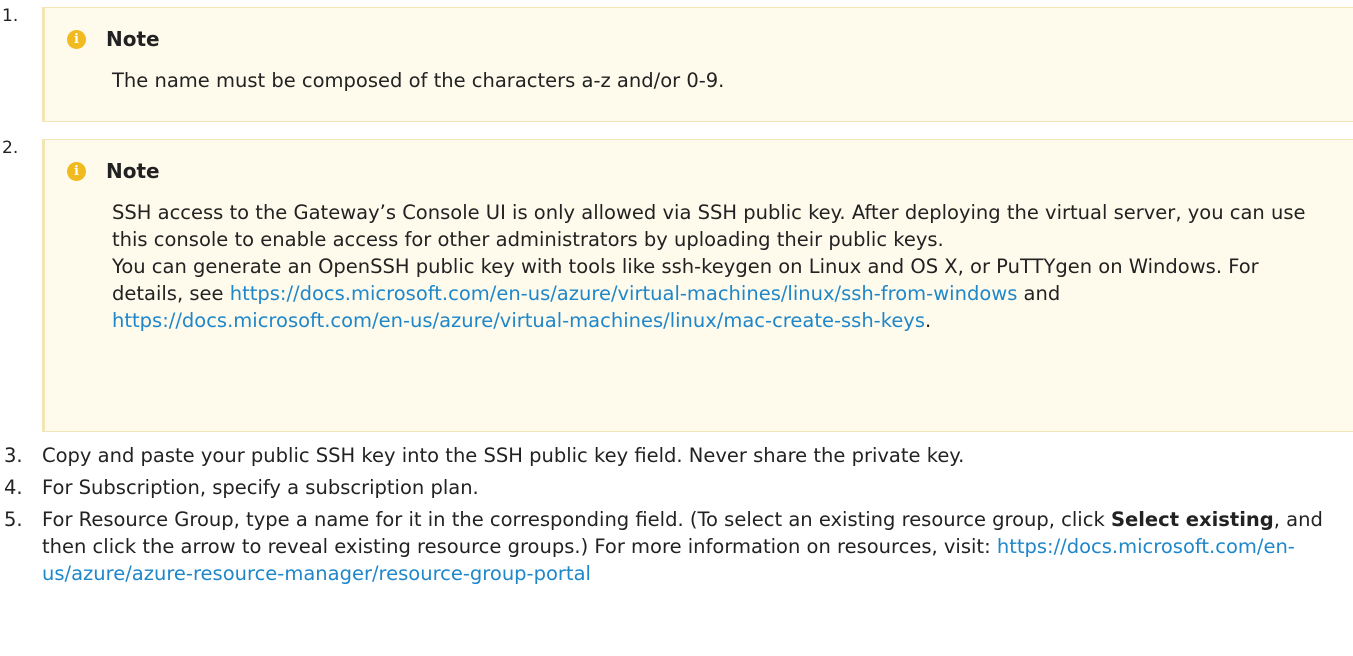  What do you see at coordinates (13, 487) in the screenshot?
I see `step-number: 4.` at bounding box center [13, 487].